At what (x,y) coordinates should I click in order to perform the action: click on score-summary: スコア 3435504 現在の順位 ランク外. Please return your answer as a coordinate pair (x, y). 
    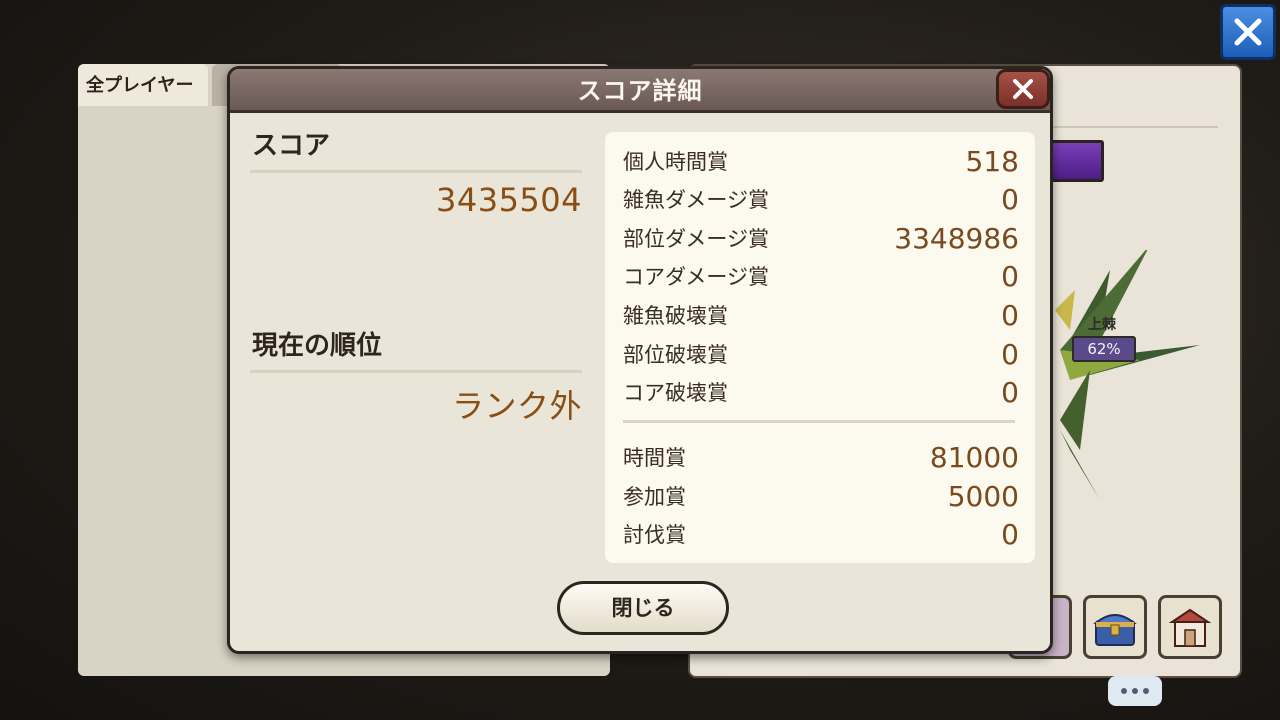
    Looking at the image, I should click on (416, 276).